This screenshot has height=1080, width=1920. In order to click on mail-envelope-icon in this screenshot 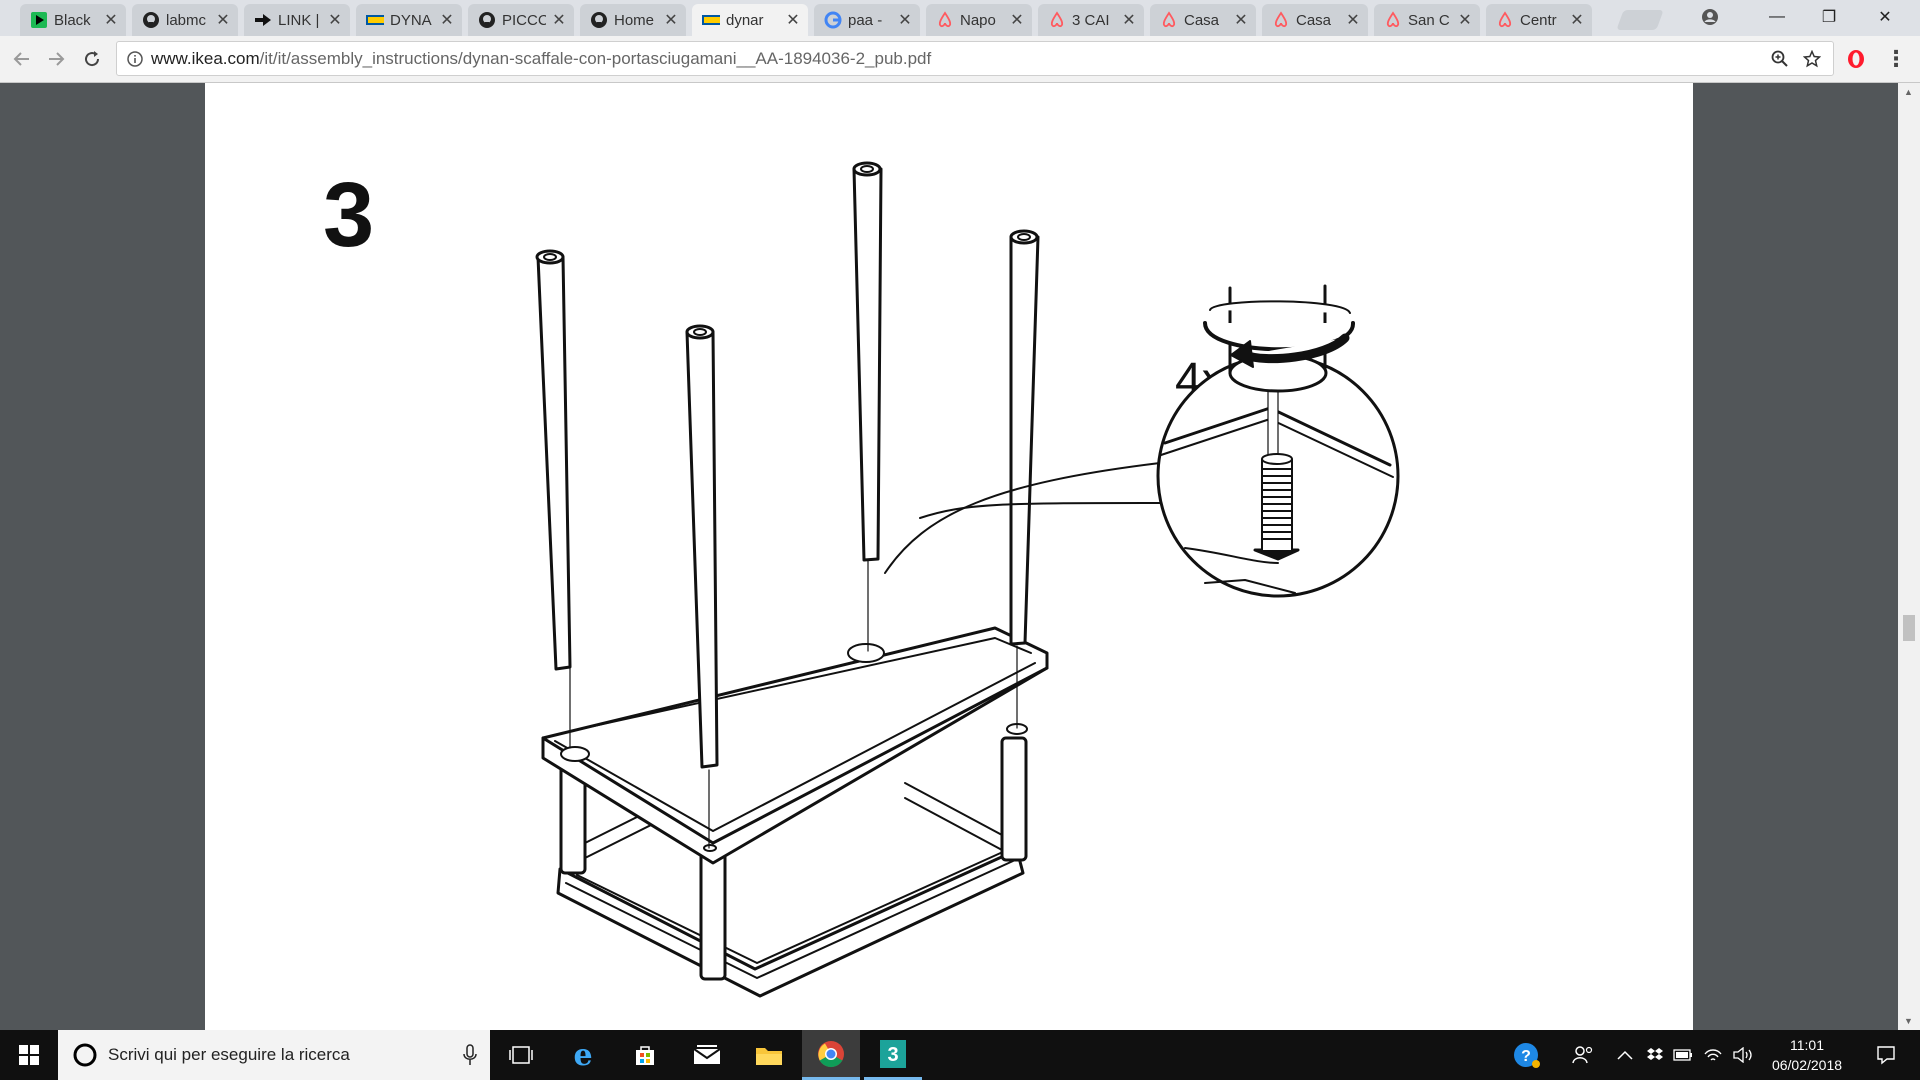, I will do `click(707, 1054)`.